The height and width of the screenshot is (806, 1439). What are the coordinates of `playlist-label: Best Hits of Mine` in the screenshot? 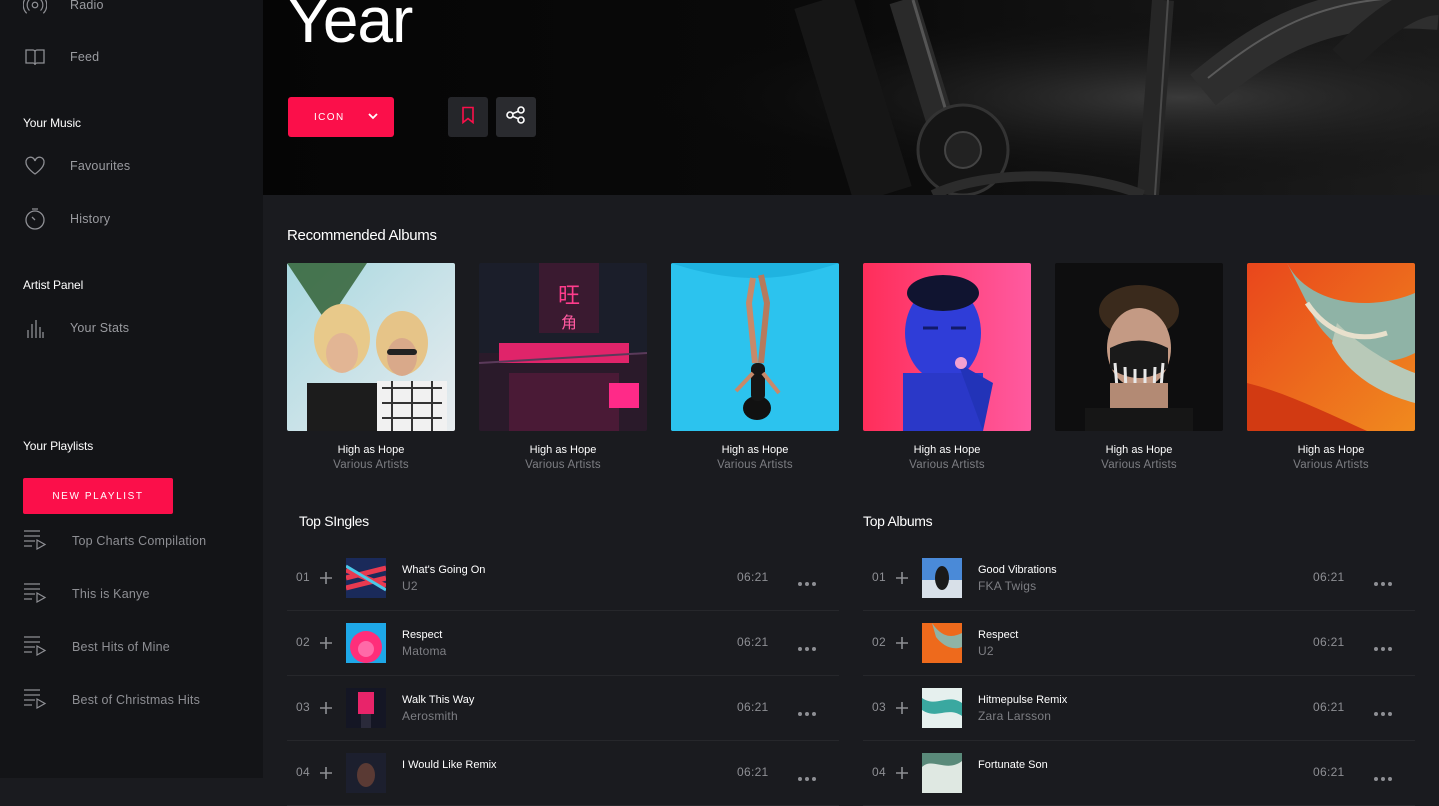 It's located at (121, 647).